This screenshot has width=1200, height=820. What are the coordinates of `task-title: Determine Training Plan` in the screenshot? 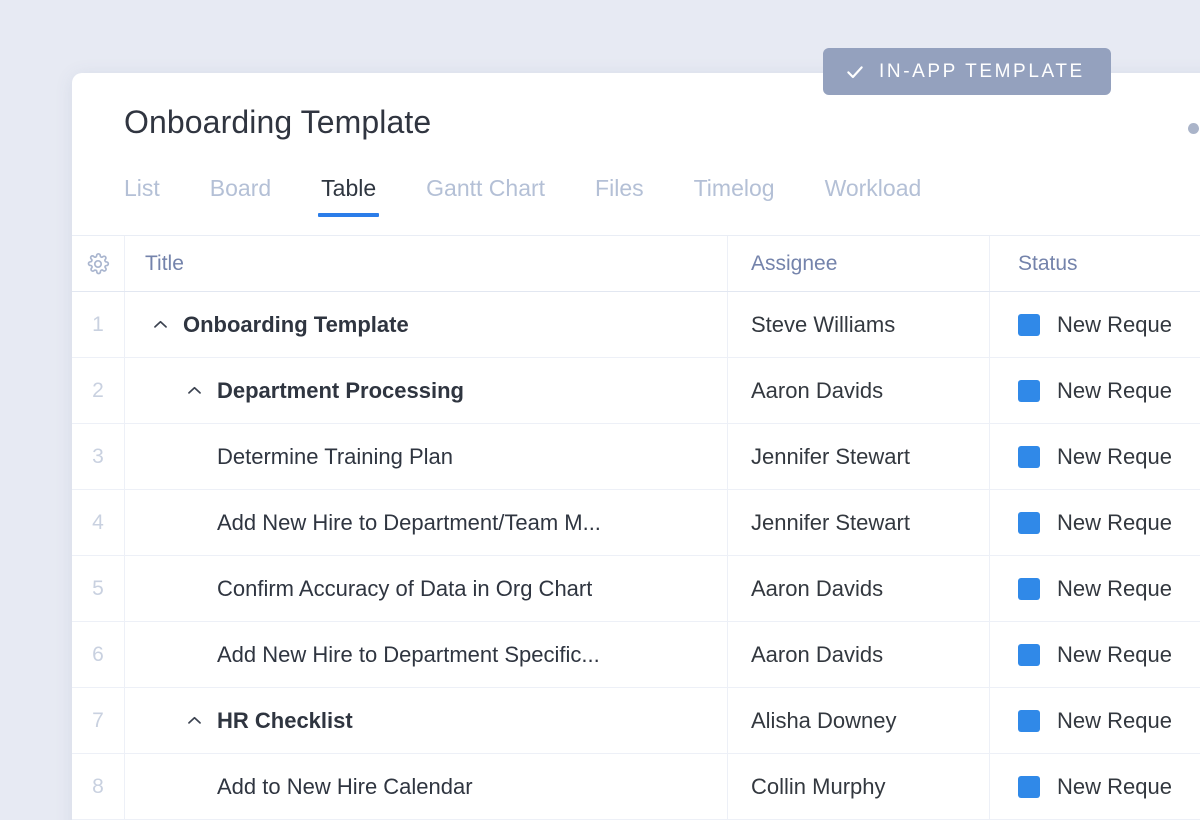 It's located at (335, 456).